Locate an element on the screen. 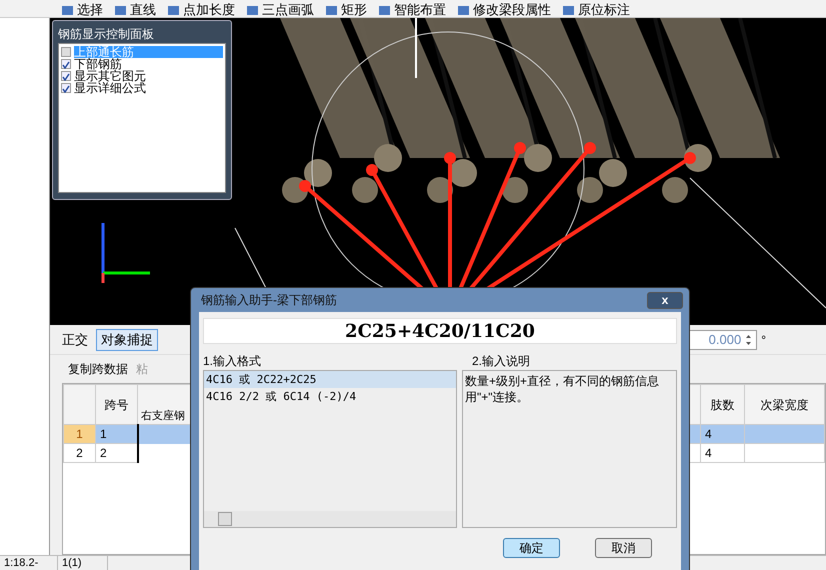  degree-unit: ° is located at coordinates (764, 340).